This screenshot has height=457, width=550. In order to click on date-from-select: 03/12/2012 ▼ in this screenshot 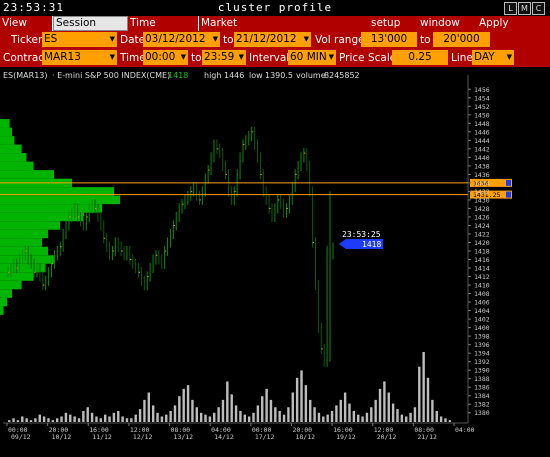, I will do `click(181, 39)`.